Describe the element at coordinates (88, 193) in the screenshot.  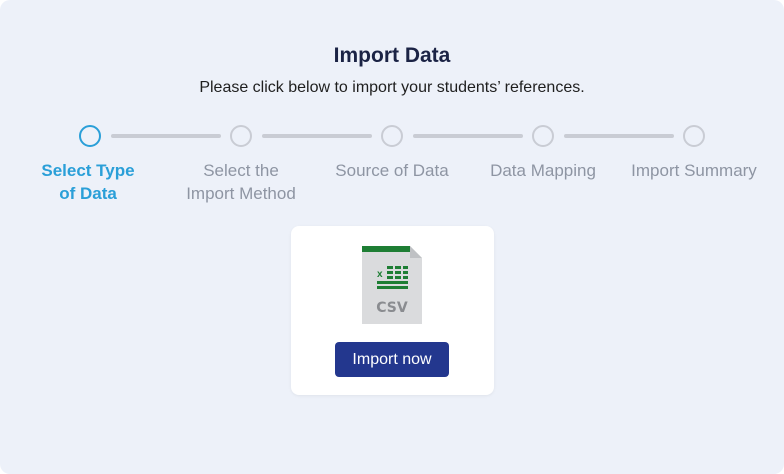
I see `step-1-label-line2: of Data` at that location.